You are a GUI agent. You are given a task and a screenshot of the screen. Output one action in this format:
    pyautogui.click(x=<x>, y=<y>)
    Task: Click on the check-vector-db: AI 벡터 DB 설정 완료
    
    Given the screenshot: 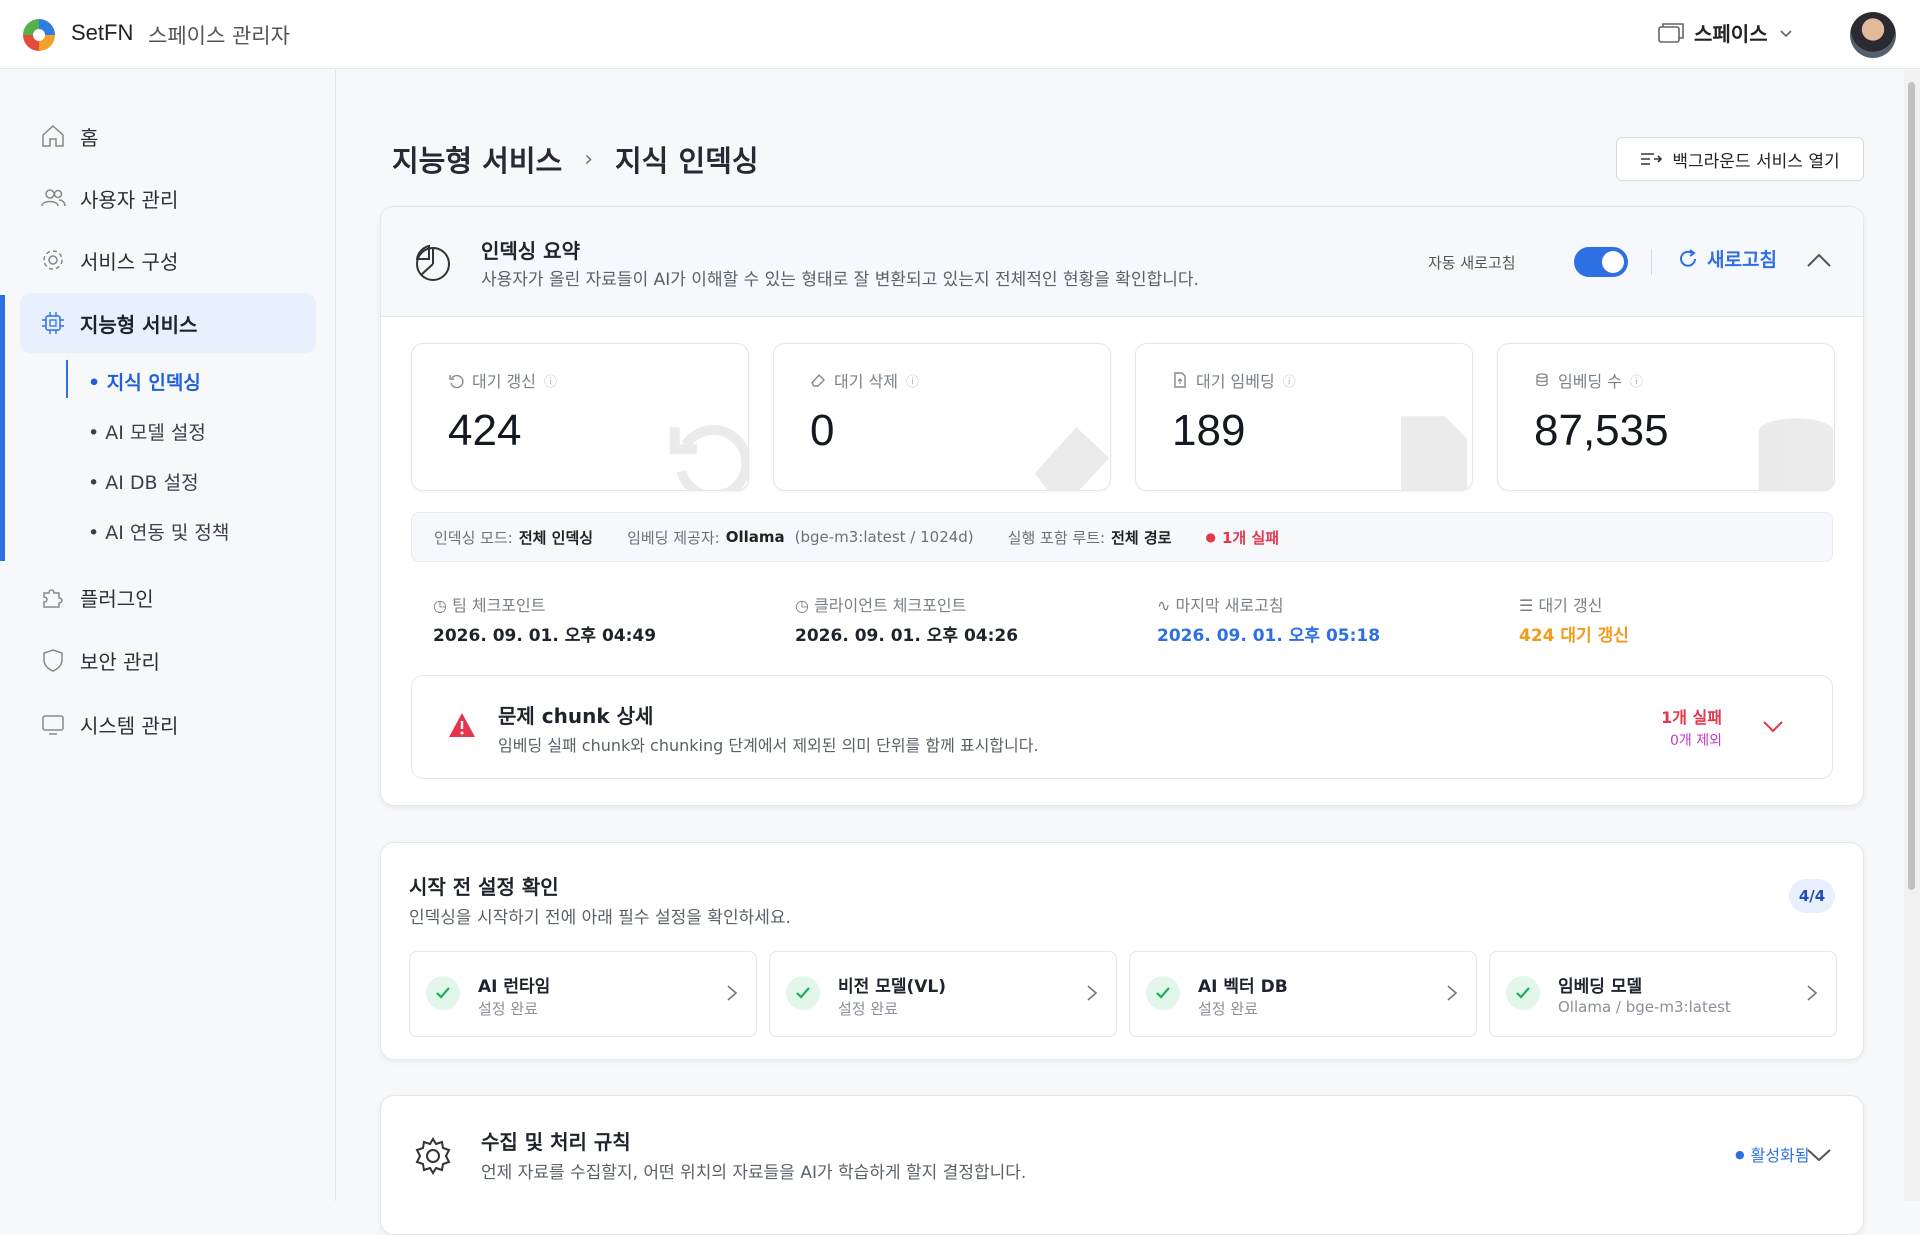 What is the action you would take?
    pyautogui.click(x=1303, y=994)
    